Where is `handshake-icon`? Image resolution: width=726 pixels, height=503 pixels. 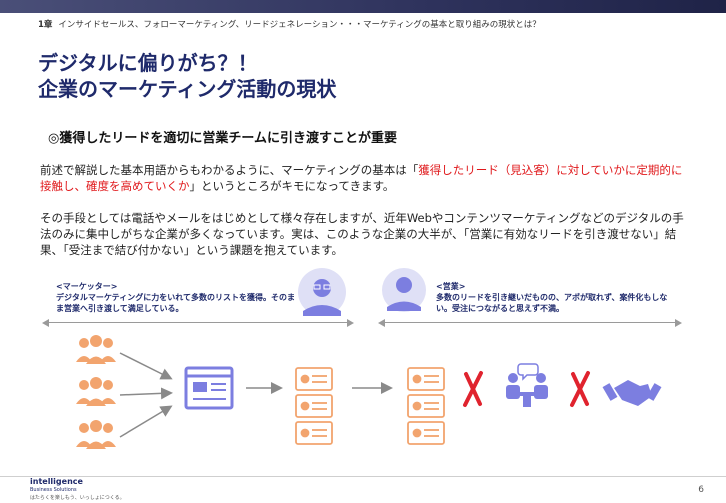
handshake-icon is located at coordinates (632, 393).